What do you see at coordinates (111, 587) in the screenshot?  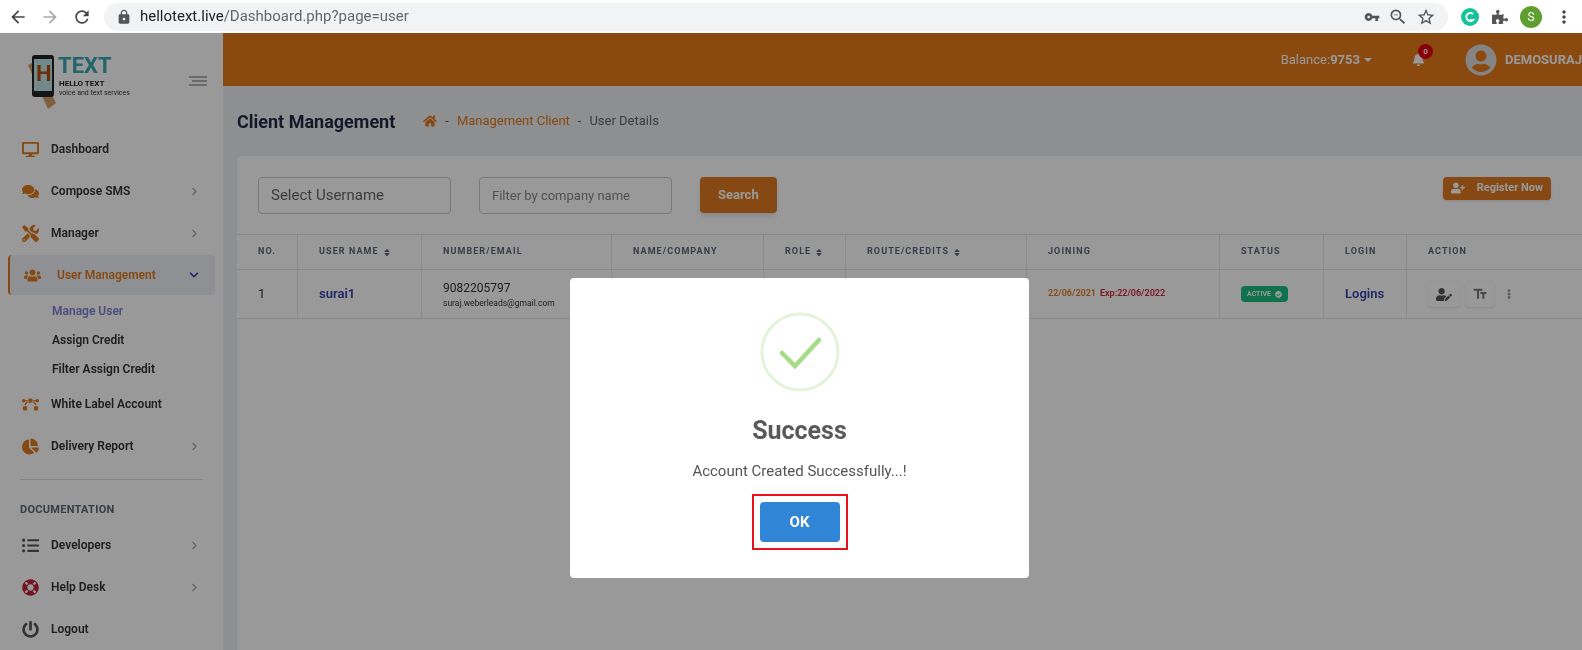 I see `sidebar-item: Help Desk` at bounding box center [111, 587].